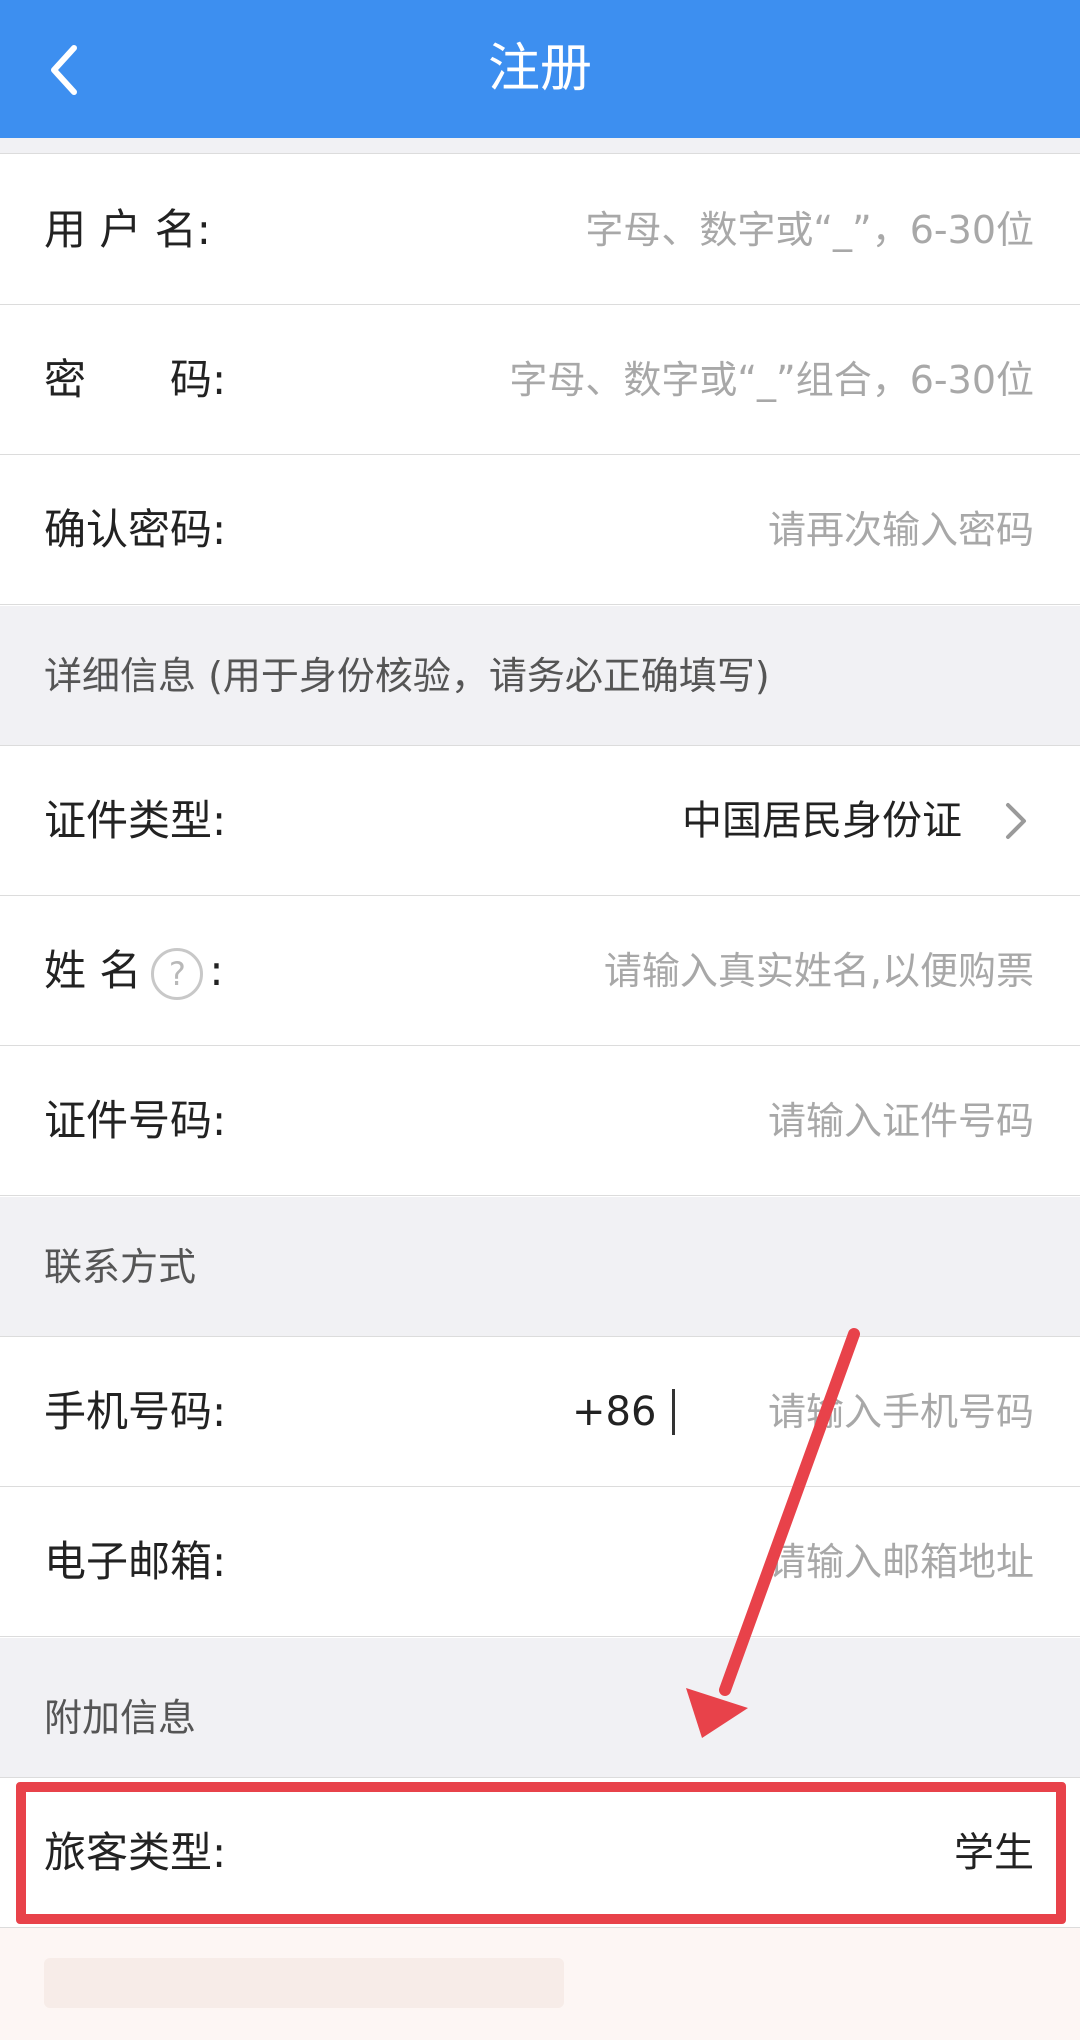 This screenshot has width=1080, height=2040. I want to click on real-name-input, so click(714, 971).